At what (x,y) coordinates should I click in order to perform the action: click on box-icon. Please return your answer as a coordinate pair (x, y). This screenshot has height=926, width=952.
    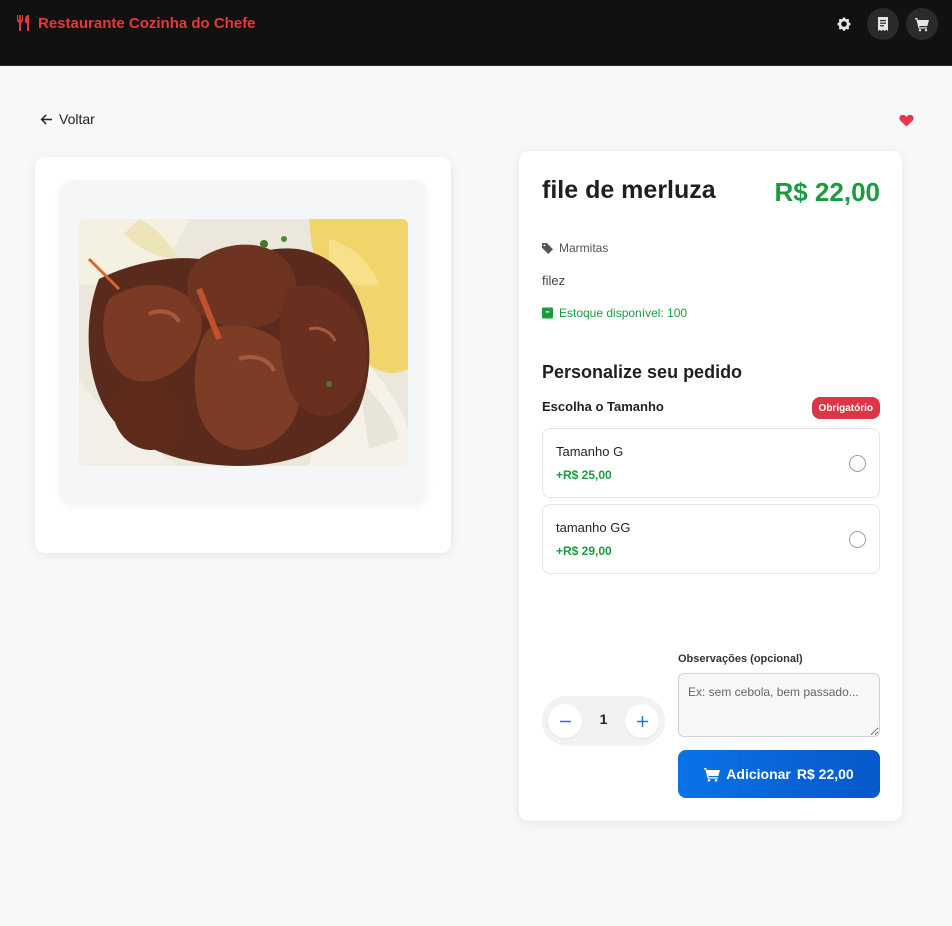
    Looking at the image, I should click on (547, 313).